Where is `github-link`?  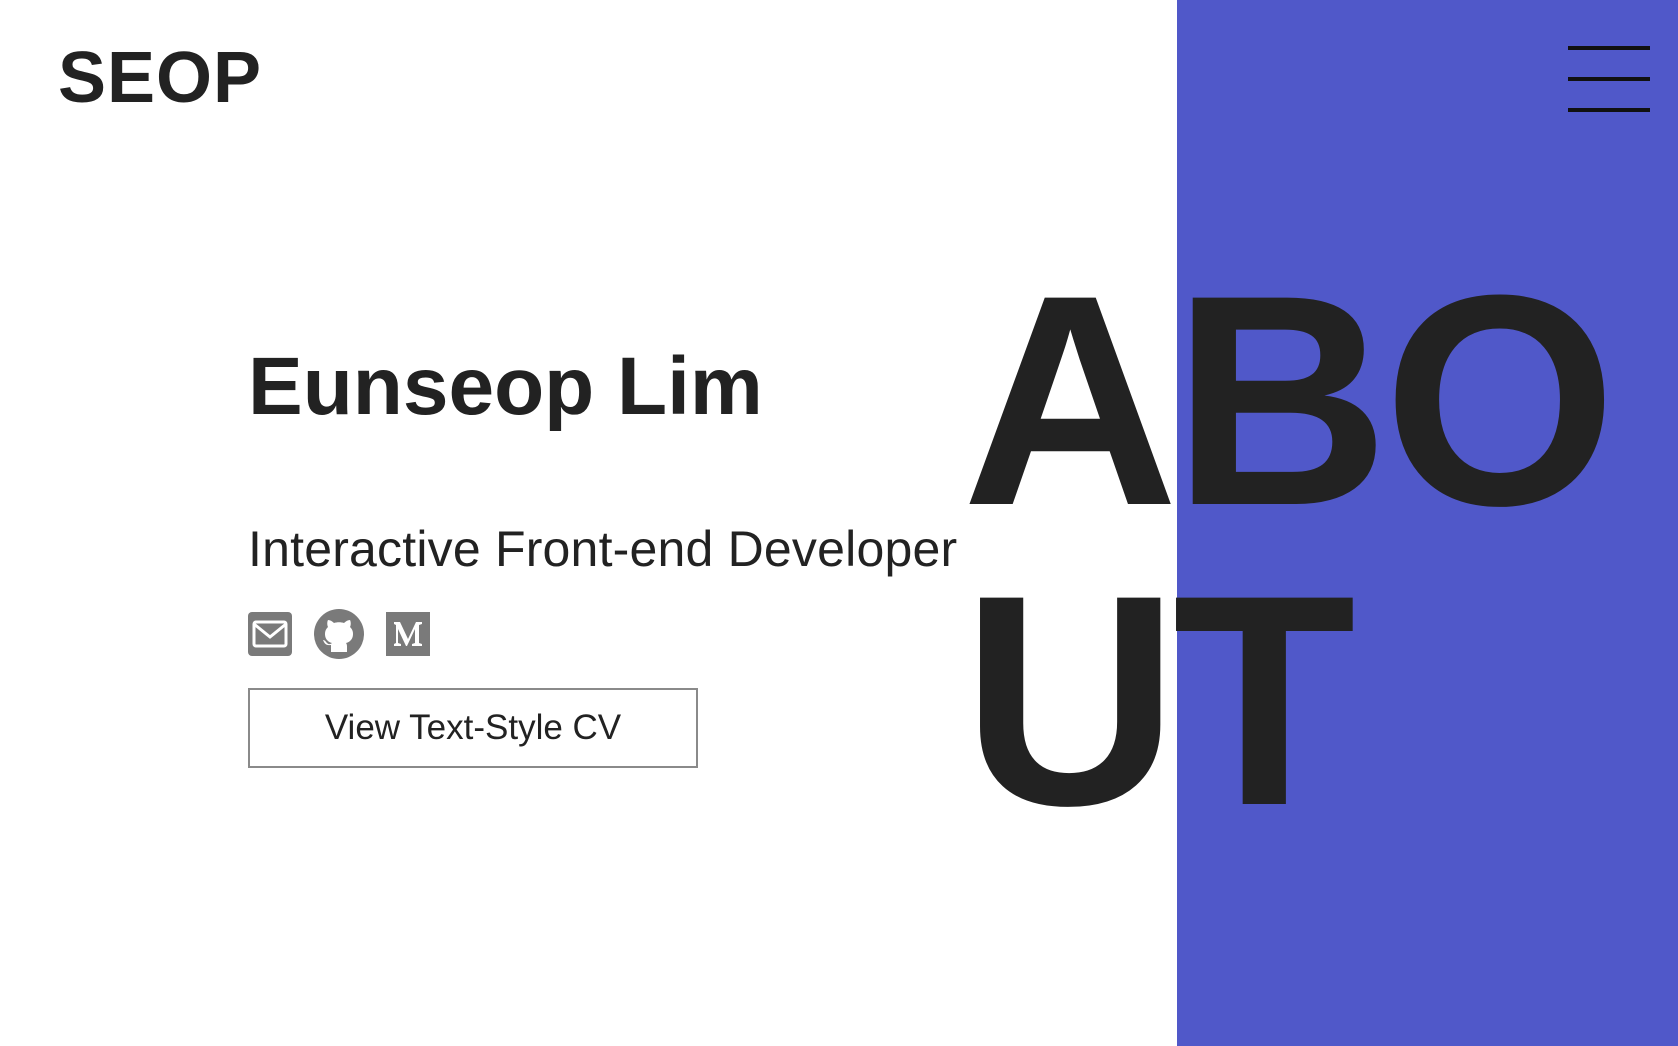 github-link is located at coordinates (339, 634).